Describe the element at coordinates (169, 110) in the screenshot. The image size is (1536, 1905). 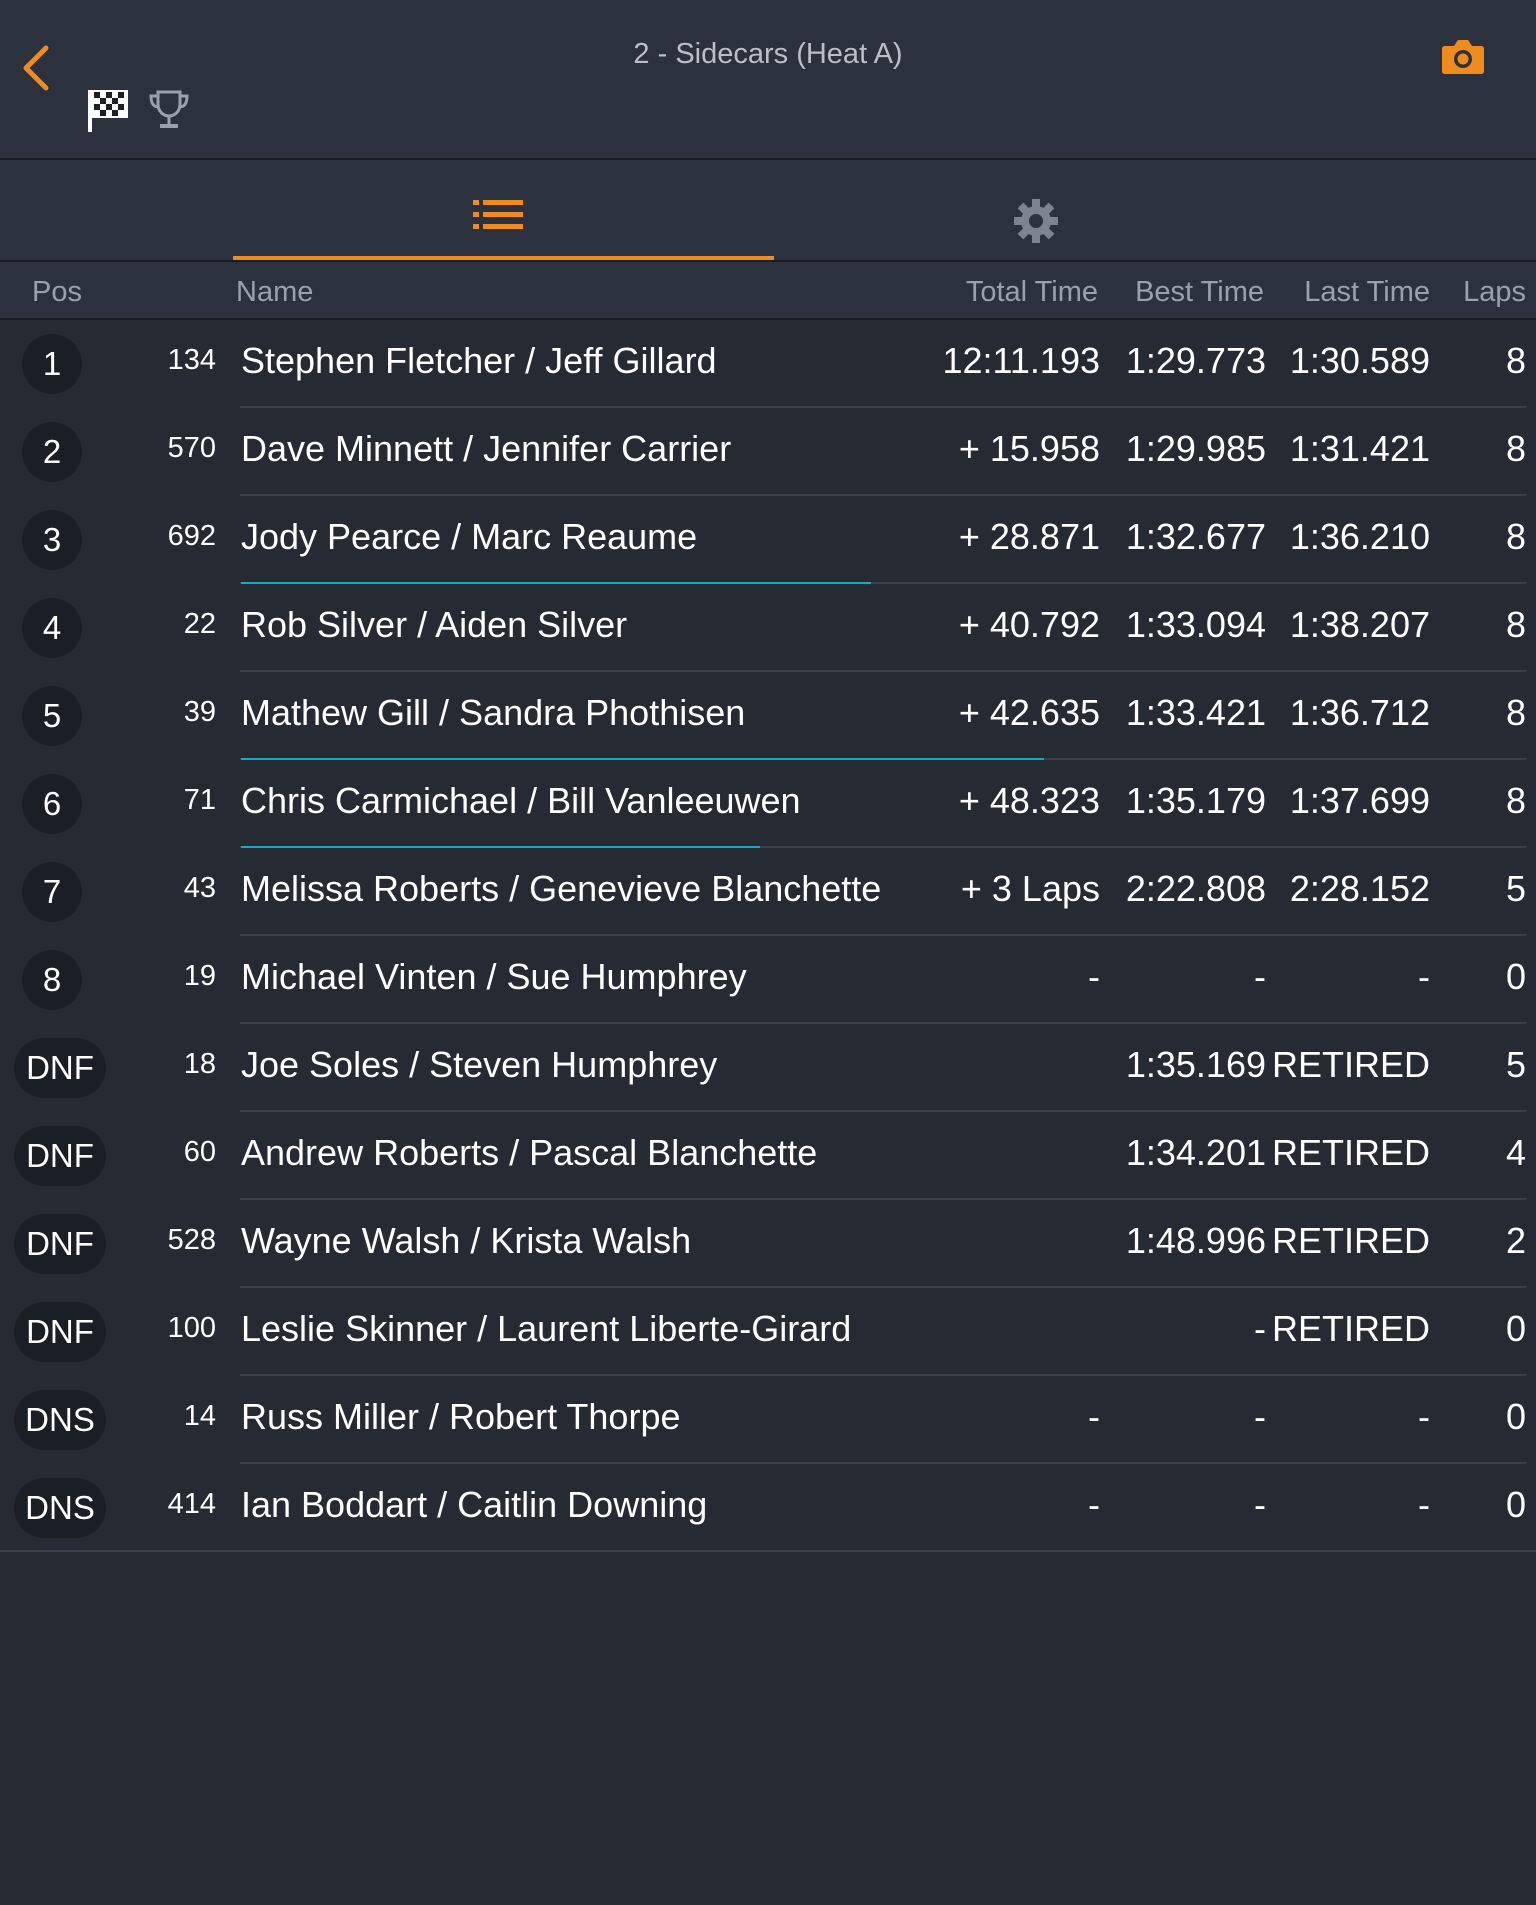
I see `trophy-icon` at that location.